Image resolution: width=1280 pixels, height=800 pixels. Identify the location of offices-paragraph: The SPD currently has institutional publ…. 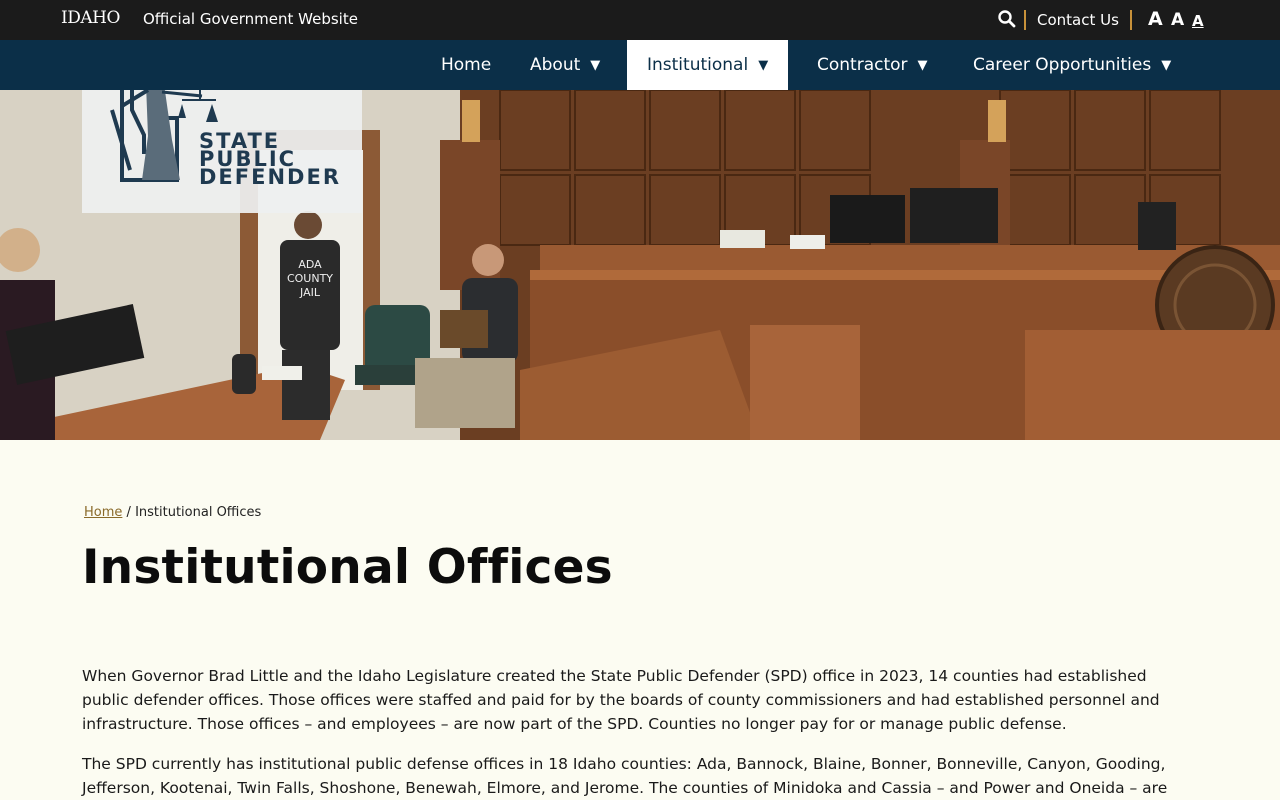
(625, 776).